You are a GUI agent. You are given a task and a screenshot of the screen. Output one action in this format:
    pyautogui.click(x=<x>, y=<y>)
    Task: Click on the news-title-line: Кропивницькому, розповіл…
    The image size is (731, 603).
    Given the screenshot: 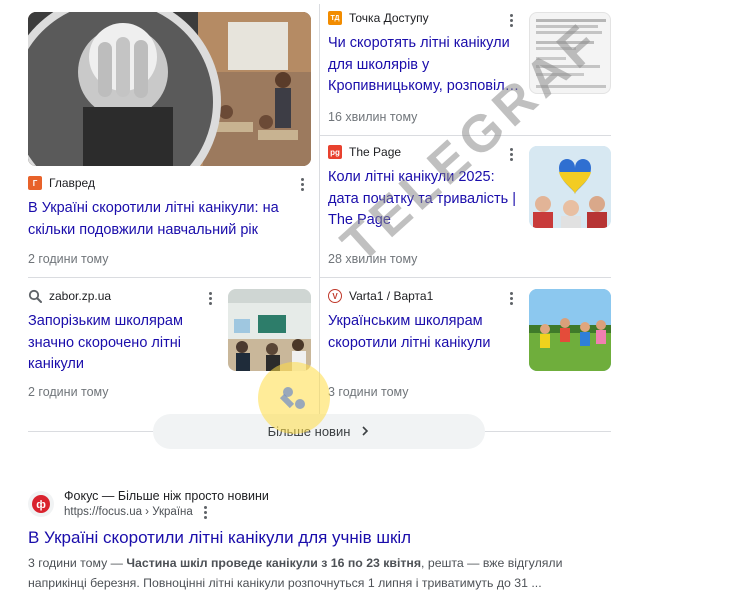 What is the action you would take?
    pyautogui.click(x=424, y=86)
    